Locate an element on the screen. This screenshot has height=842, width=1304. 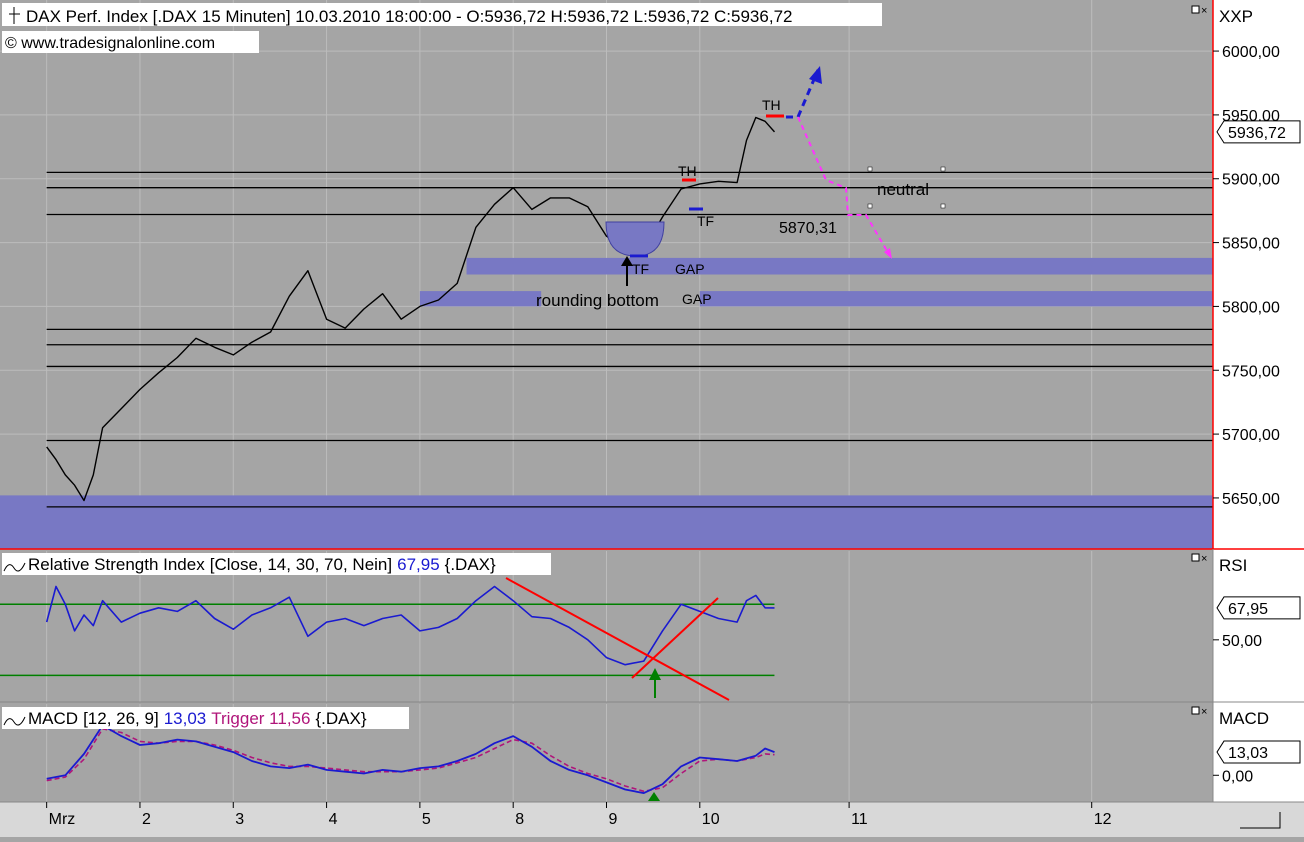
macd-title-value: 13,03 is located at coordinates (185, 718).